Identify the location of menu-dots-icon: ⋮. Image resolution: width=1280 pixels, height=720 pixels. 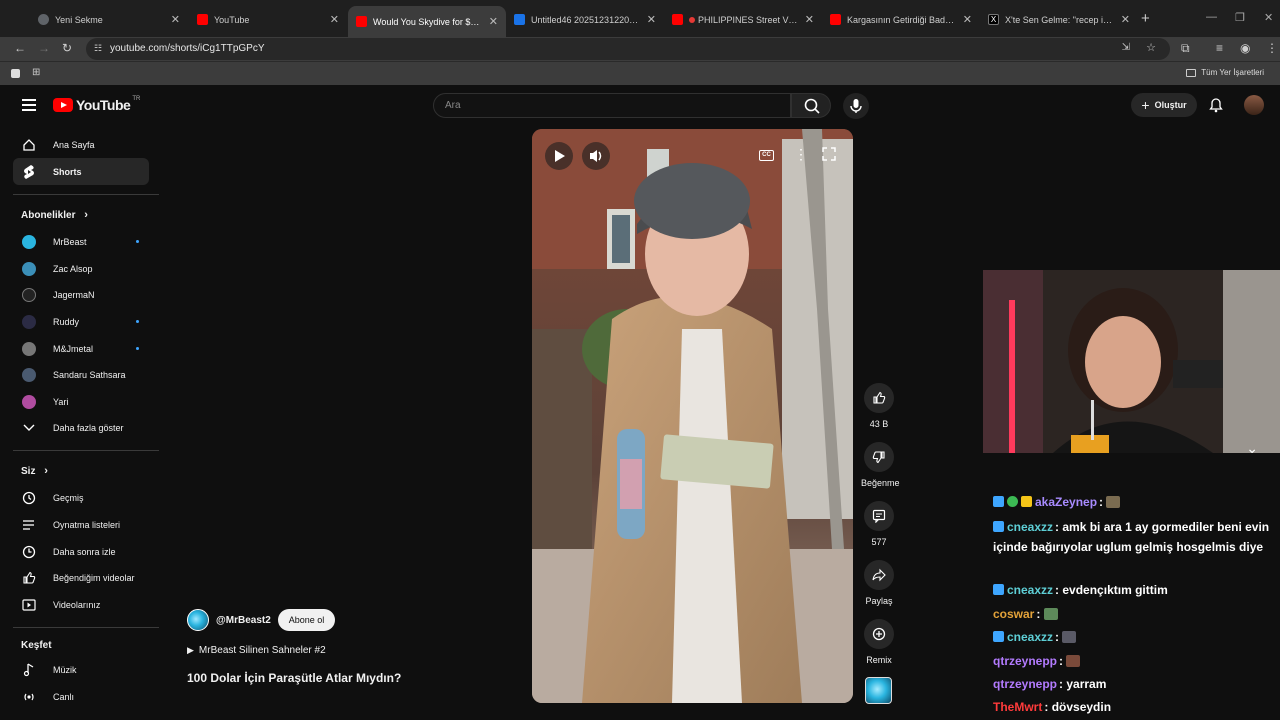
(1272, 48).